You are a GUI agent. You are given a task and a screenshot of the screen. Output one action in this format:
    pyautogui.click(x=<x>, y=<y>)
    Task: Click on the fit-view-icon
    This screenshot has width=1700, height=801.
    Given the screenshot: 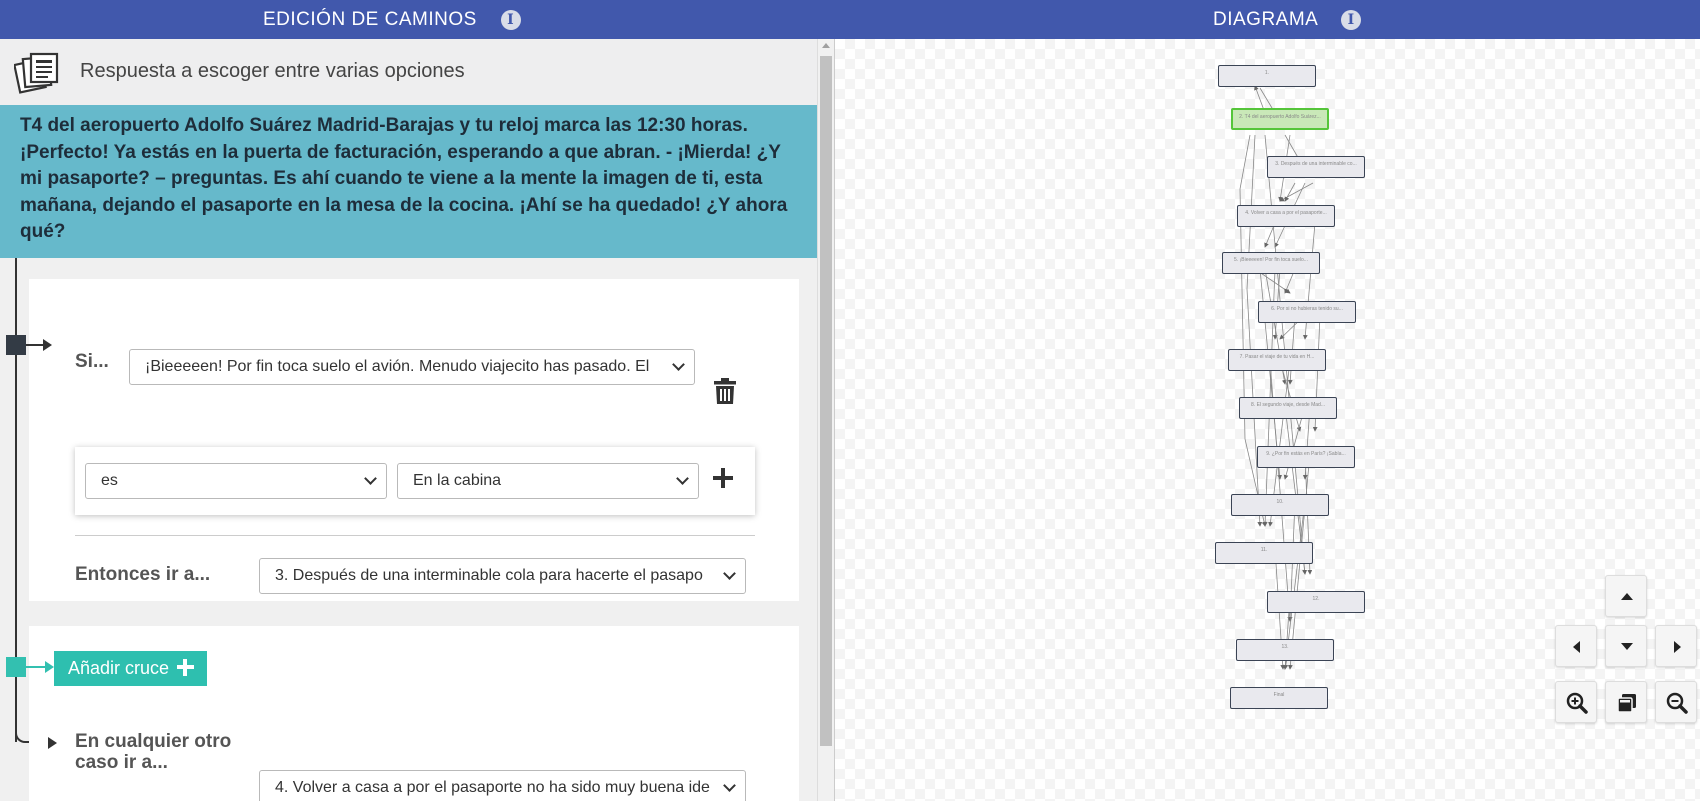 What is the action you would take?
    pyautogui.click(x=1626, y=703)
    